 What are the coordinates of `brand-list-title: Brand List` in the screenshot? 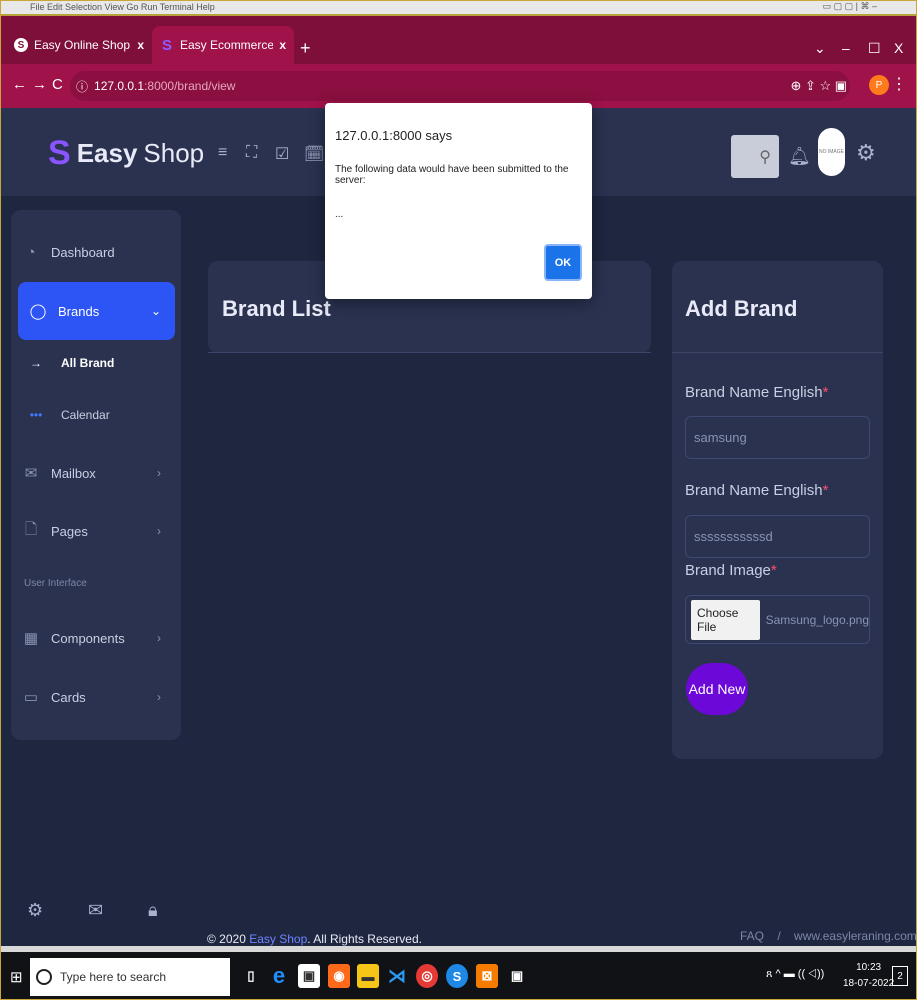 It's located at (276, 308).